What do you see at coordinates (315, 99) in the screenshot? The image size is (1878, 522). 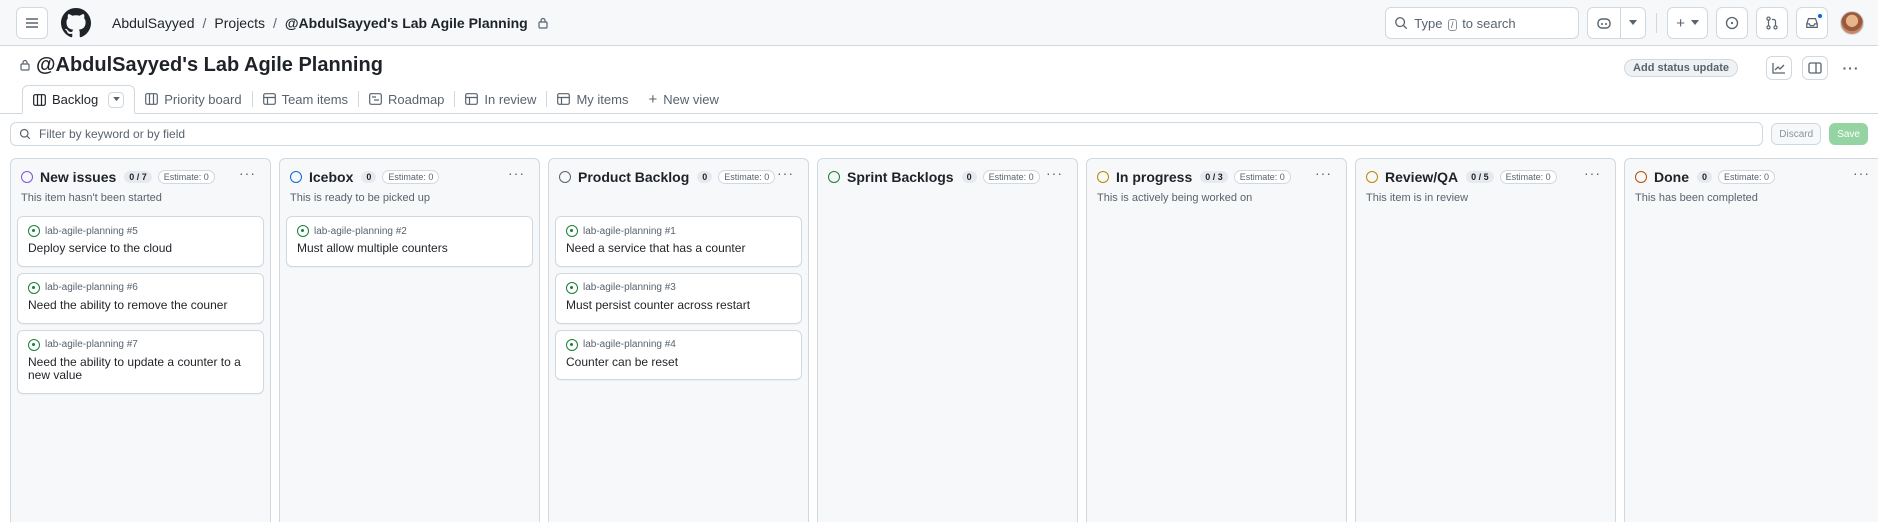 I see `tab-label: Team items` at bounding box center [315, 99].